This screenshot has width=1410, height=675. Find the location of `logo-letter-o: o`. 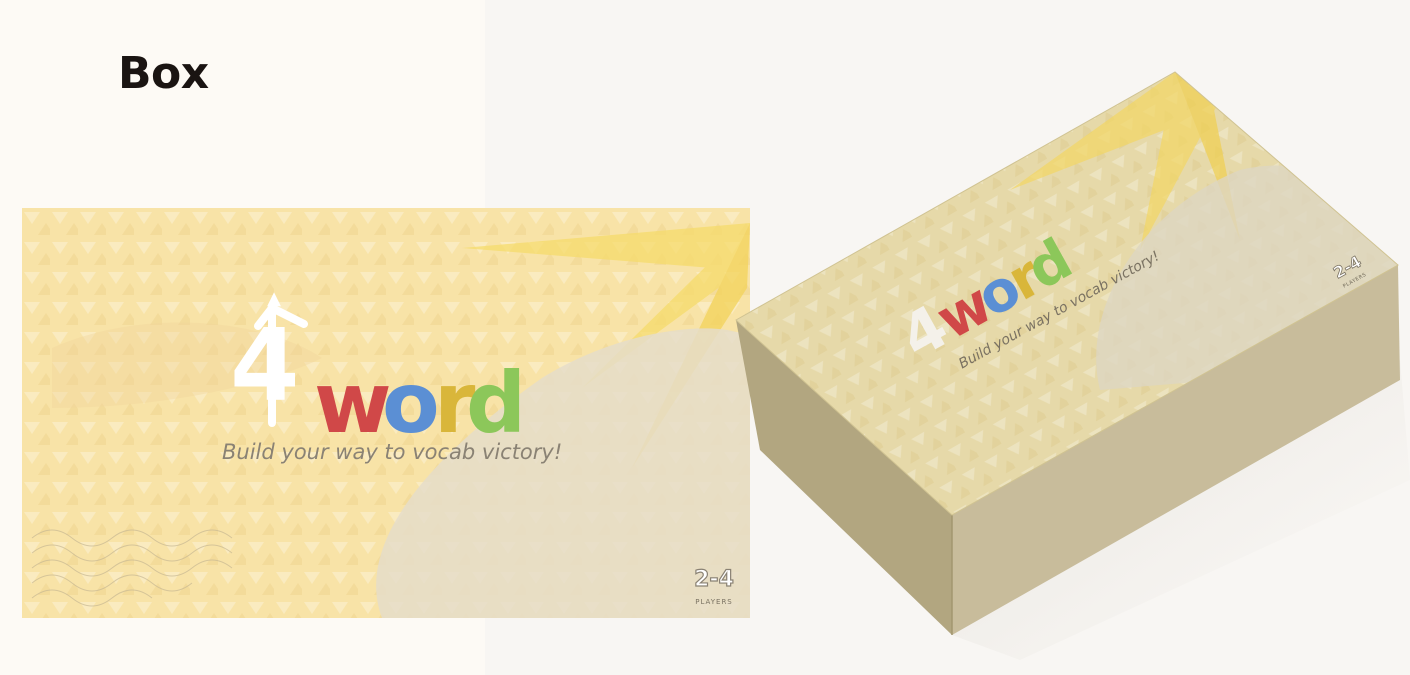

logo-letter-o: o is located at coordinates (411, 403).